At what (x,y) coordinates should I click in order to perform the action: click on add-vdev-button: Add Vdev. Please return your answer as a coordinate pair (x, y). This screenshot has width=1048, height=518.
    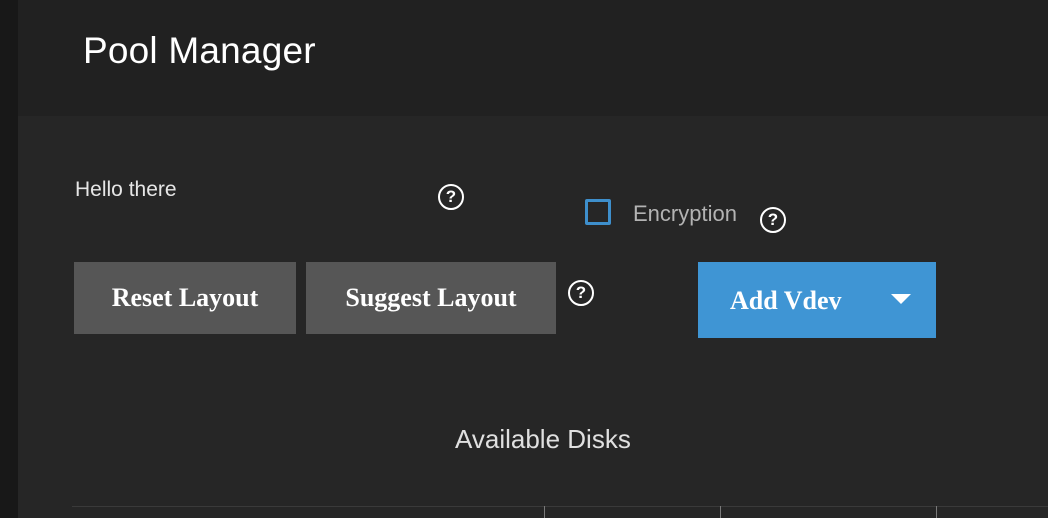
    Looking at the image, I should click on (817, 300).